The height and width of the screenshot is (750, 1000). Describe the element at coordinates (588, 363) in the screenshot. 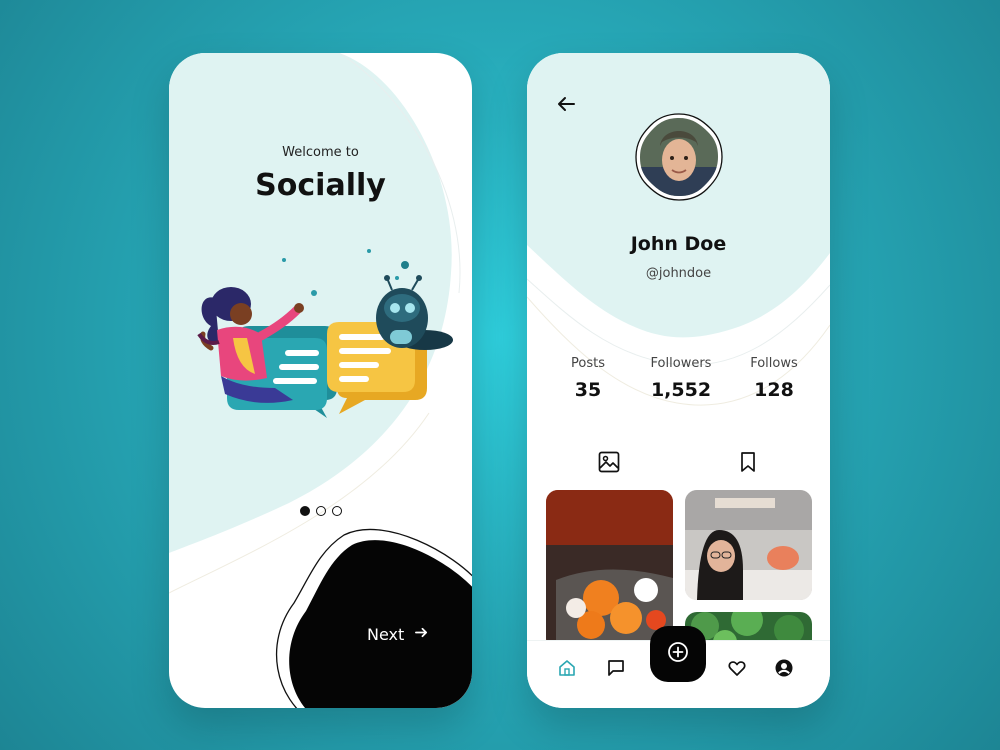

I see `stat-label: Posts` at that location.